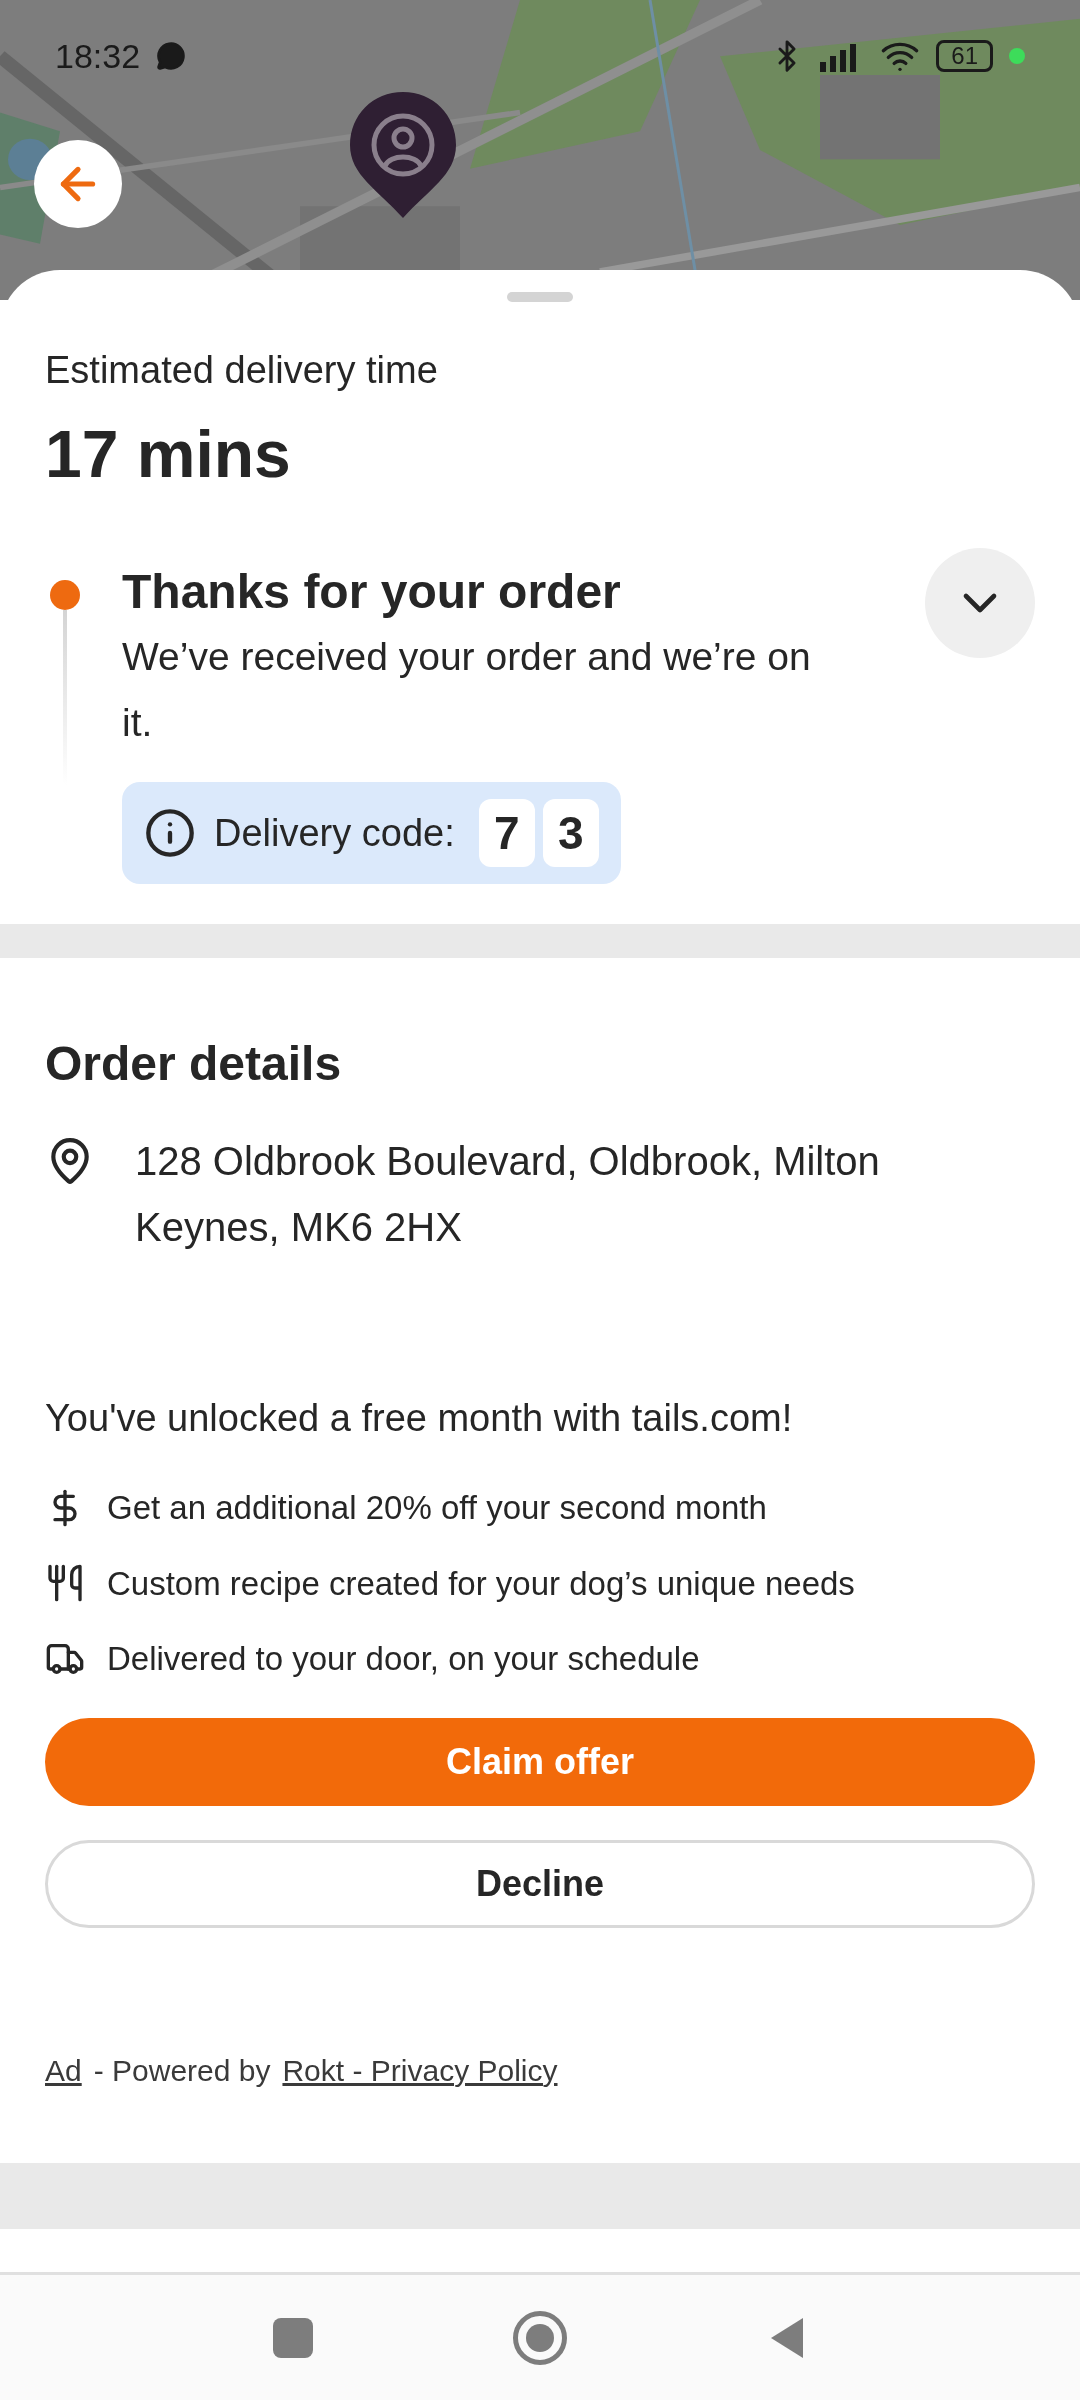 This screenshot has width=1080, height=2400. Describe the element at coordinates (194, 1064) in the screenshot. I see `order-details-title: Order details` at that location.